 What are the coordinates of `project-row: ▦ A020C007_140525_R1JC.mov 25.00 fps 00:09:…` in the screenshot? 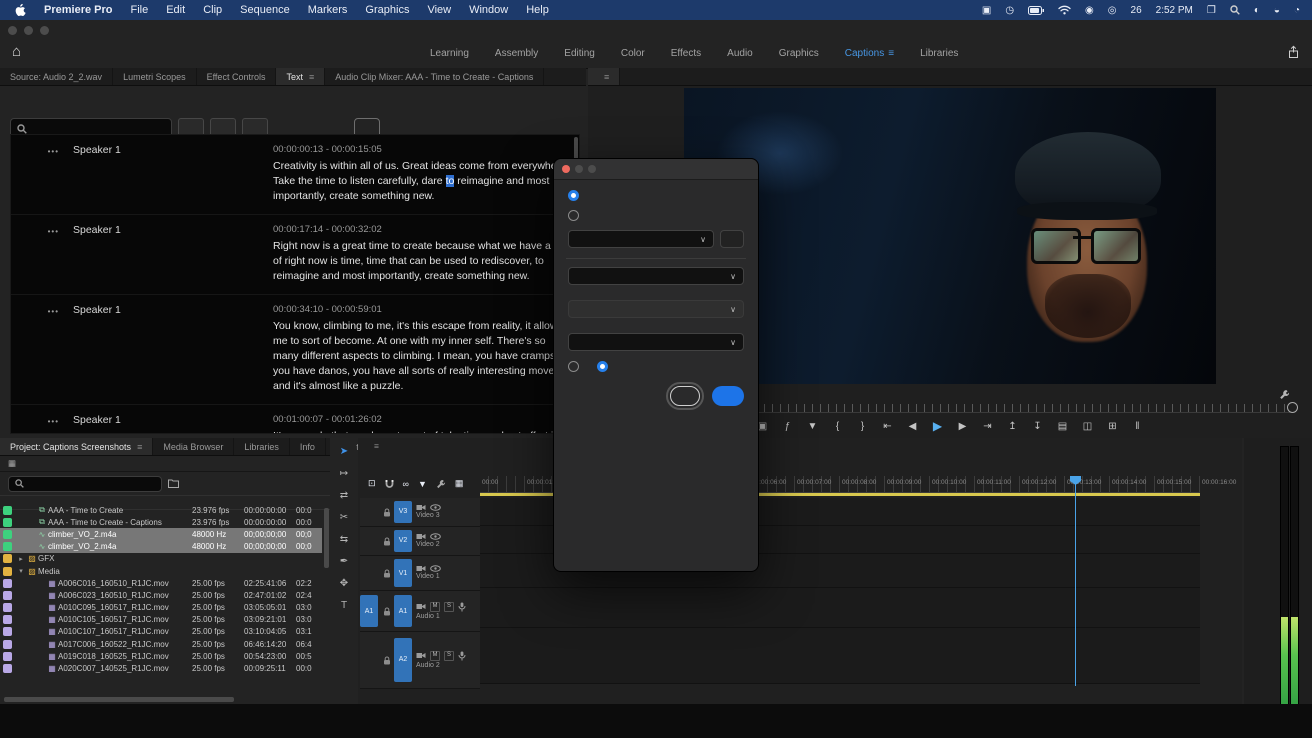 It's located at (161, 668).